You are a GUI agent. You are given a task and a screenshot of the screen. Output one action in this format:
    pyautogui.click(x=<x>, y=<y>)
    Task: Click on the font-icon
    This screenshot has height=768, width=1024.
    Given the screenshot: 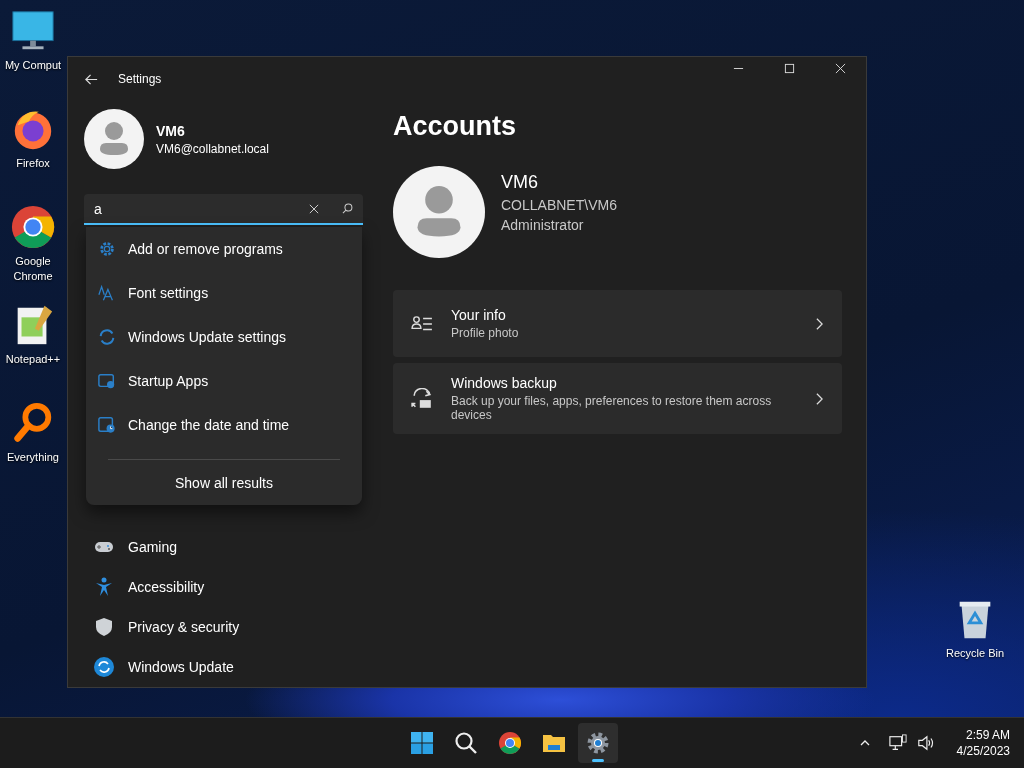 What is the action you would take?
    pyautogui.click(x=107, y=293)
    